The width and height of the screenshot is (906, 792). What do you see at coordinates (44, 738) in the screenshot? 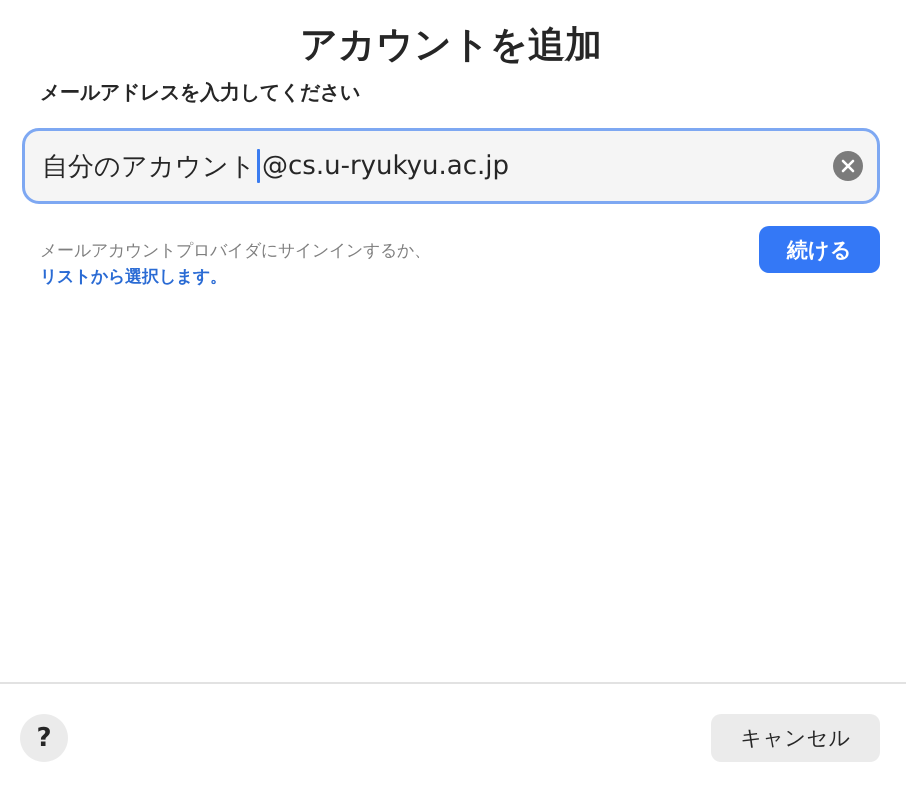
I see `help-button: ?` at bounding box center [44, 738].